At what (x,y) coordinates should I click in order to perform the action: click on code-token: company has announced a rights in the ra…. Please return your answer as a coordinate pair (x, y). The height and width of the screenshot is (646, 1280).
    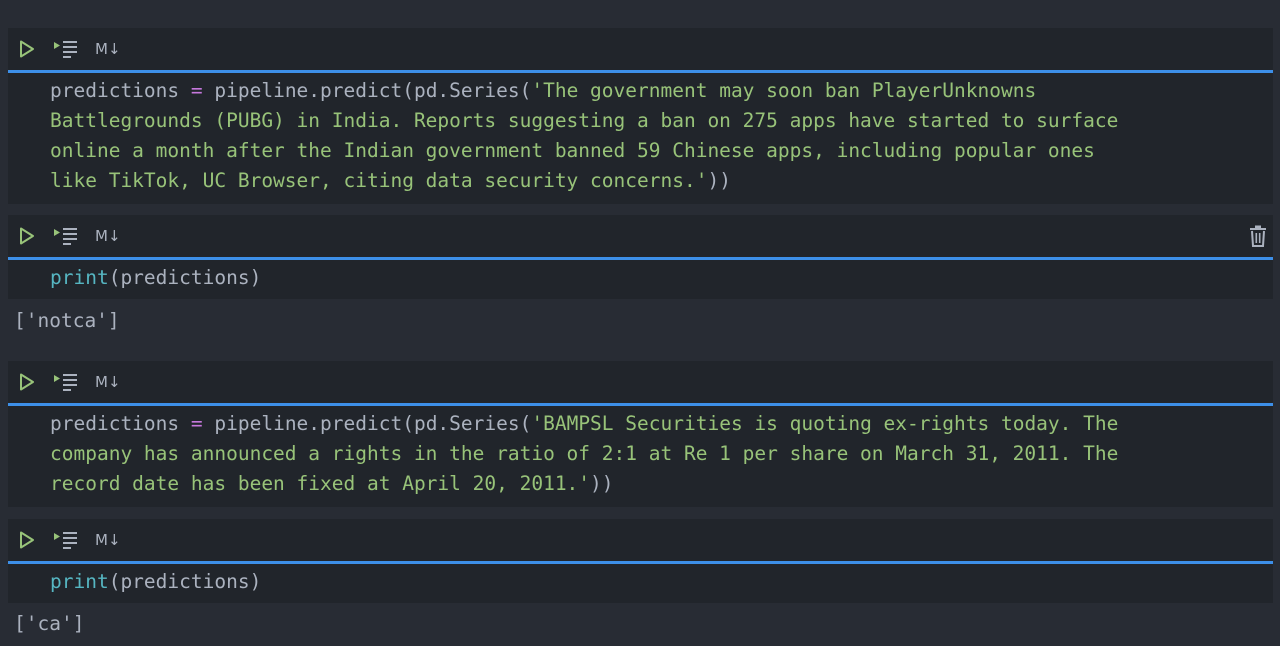
    Looking at the image, I should click on (584, 453).